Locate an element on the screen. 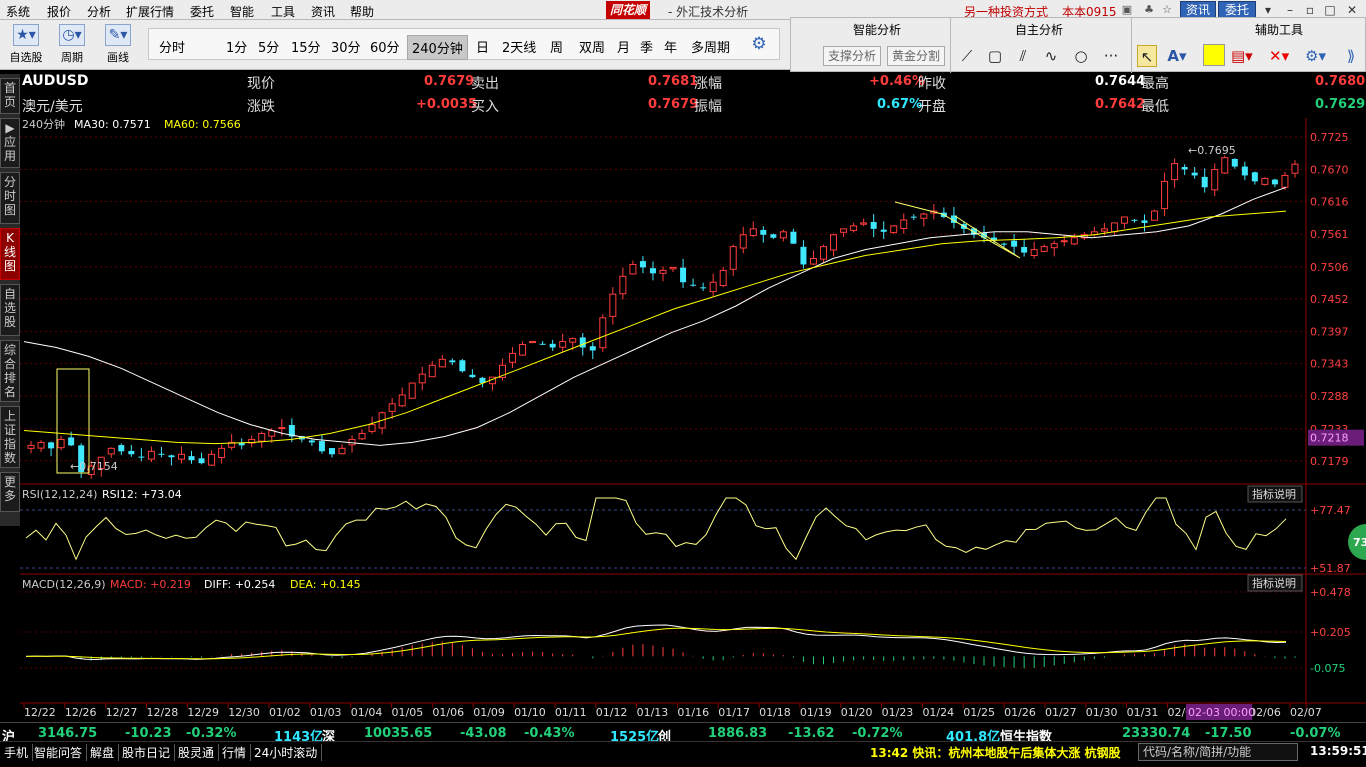 The width and height of the screenshot is (1366, 767). self-stock-button: ★▾ 自选股 is located at coordinates (26, 44).